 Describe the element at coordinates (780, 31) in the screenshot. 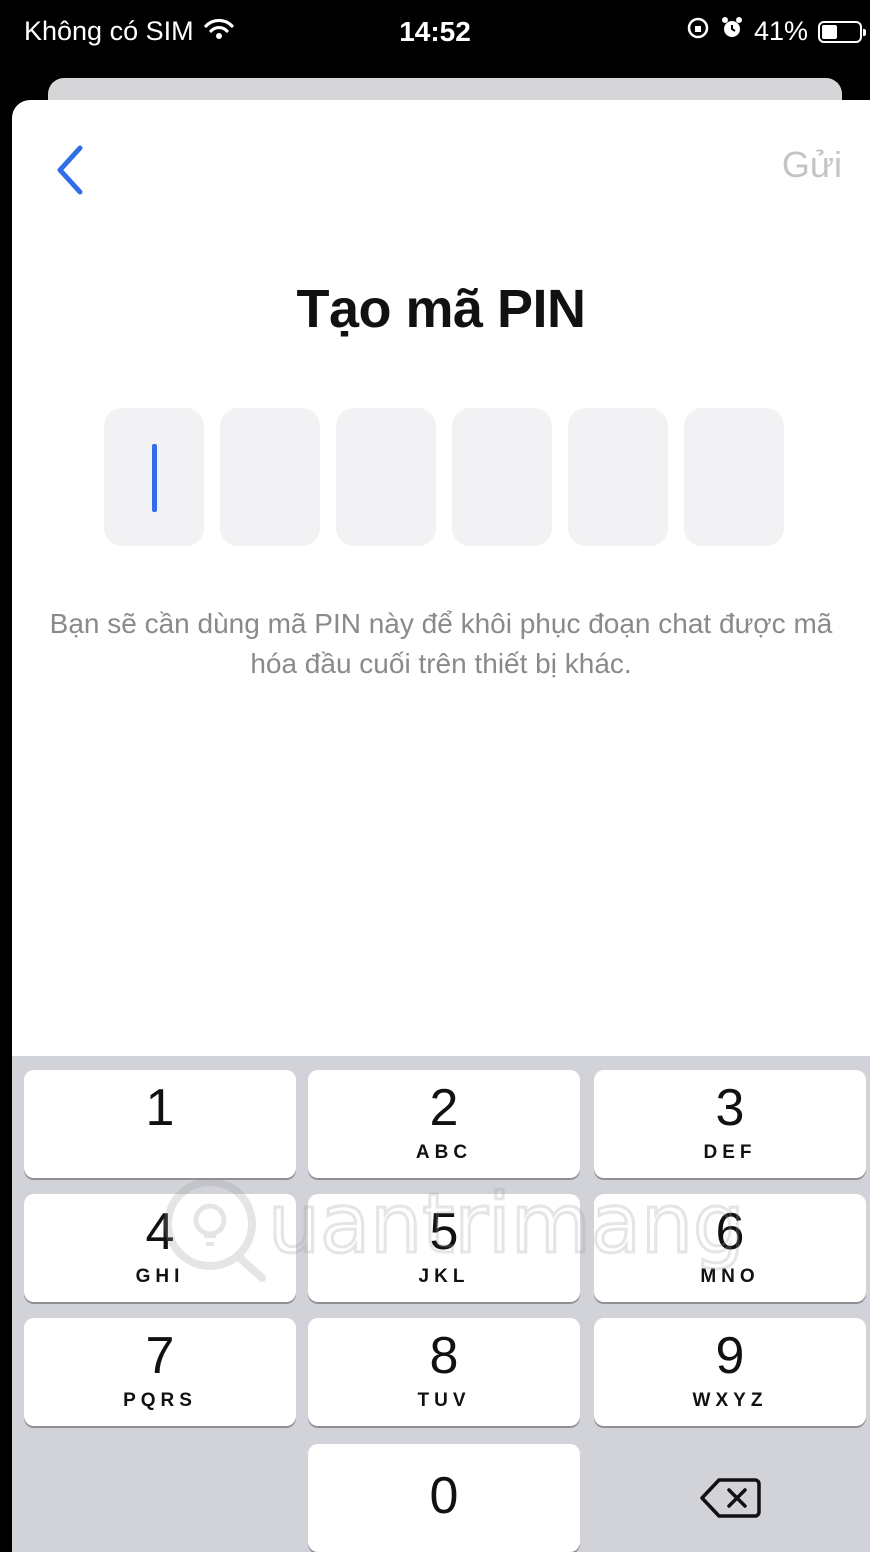

I see `battery-percent: 41%` at that location.